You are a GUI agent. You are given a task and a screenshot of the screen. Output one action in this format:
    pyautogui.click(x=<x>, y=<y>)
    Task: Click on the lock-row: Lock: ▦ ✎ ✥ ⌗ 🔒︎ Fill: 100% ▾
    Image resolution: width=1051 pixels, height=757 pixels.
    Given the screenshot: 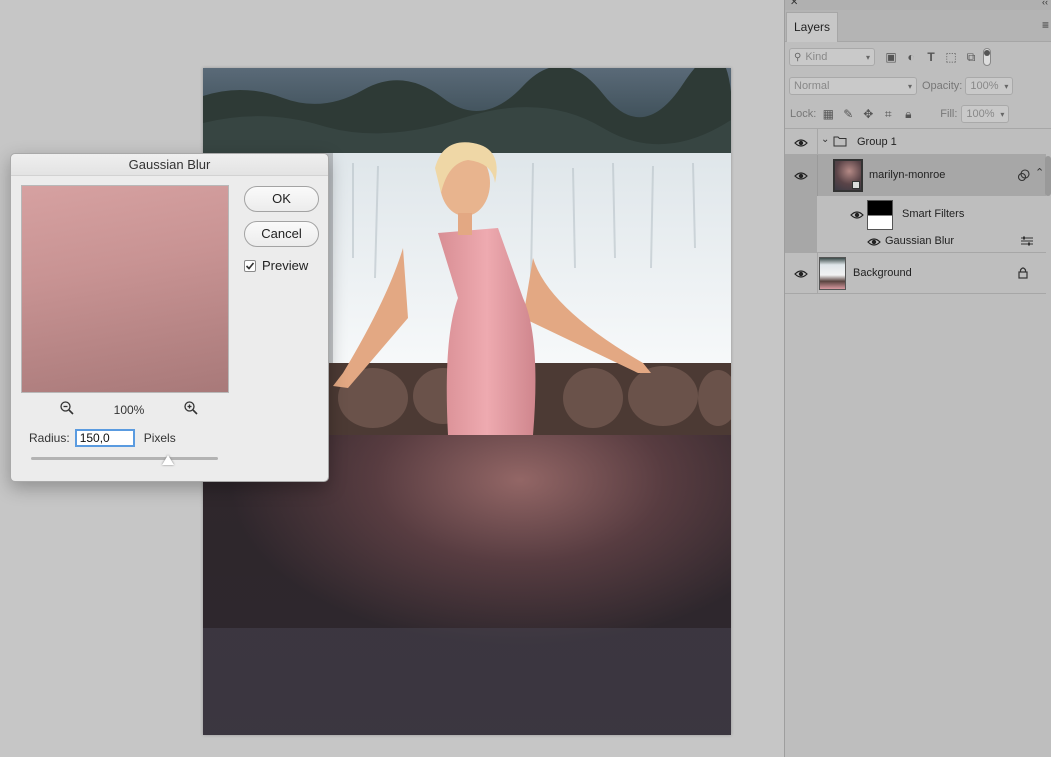 What is the action you would take?
    pyautogui.click(x=918, y=114)
    